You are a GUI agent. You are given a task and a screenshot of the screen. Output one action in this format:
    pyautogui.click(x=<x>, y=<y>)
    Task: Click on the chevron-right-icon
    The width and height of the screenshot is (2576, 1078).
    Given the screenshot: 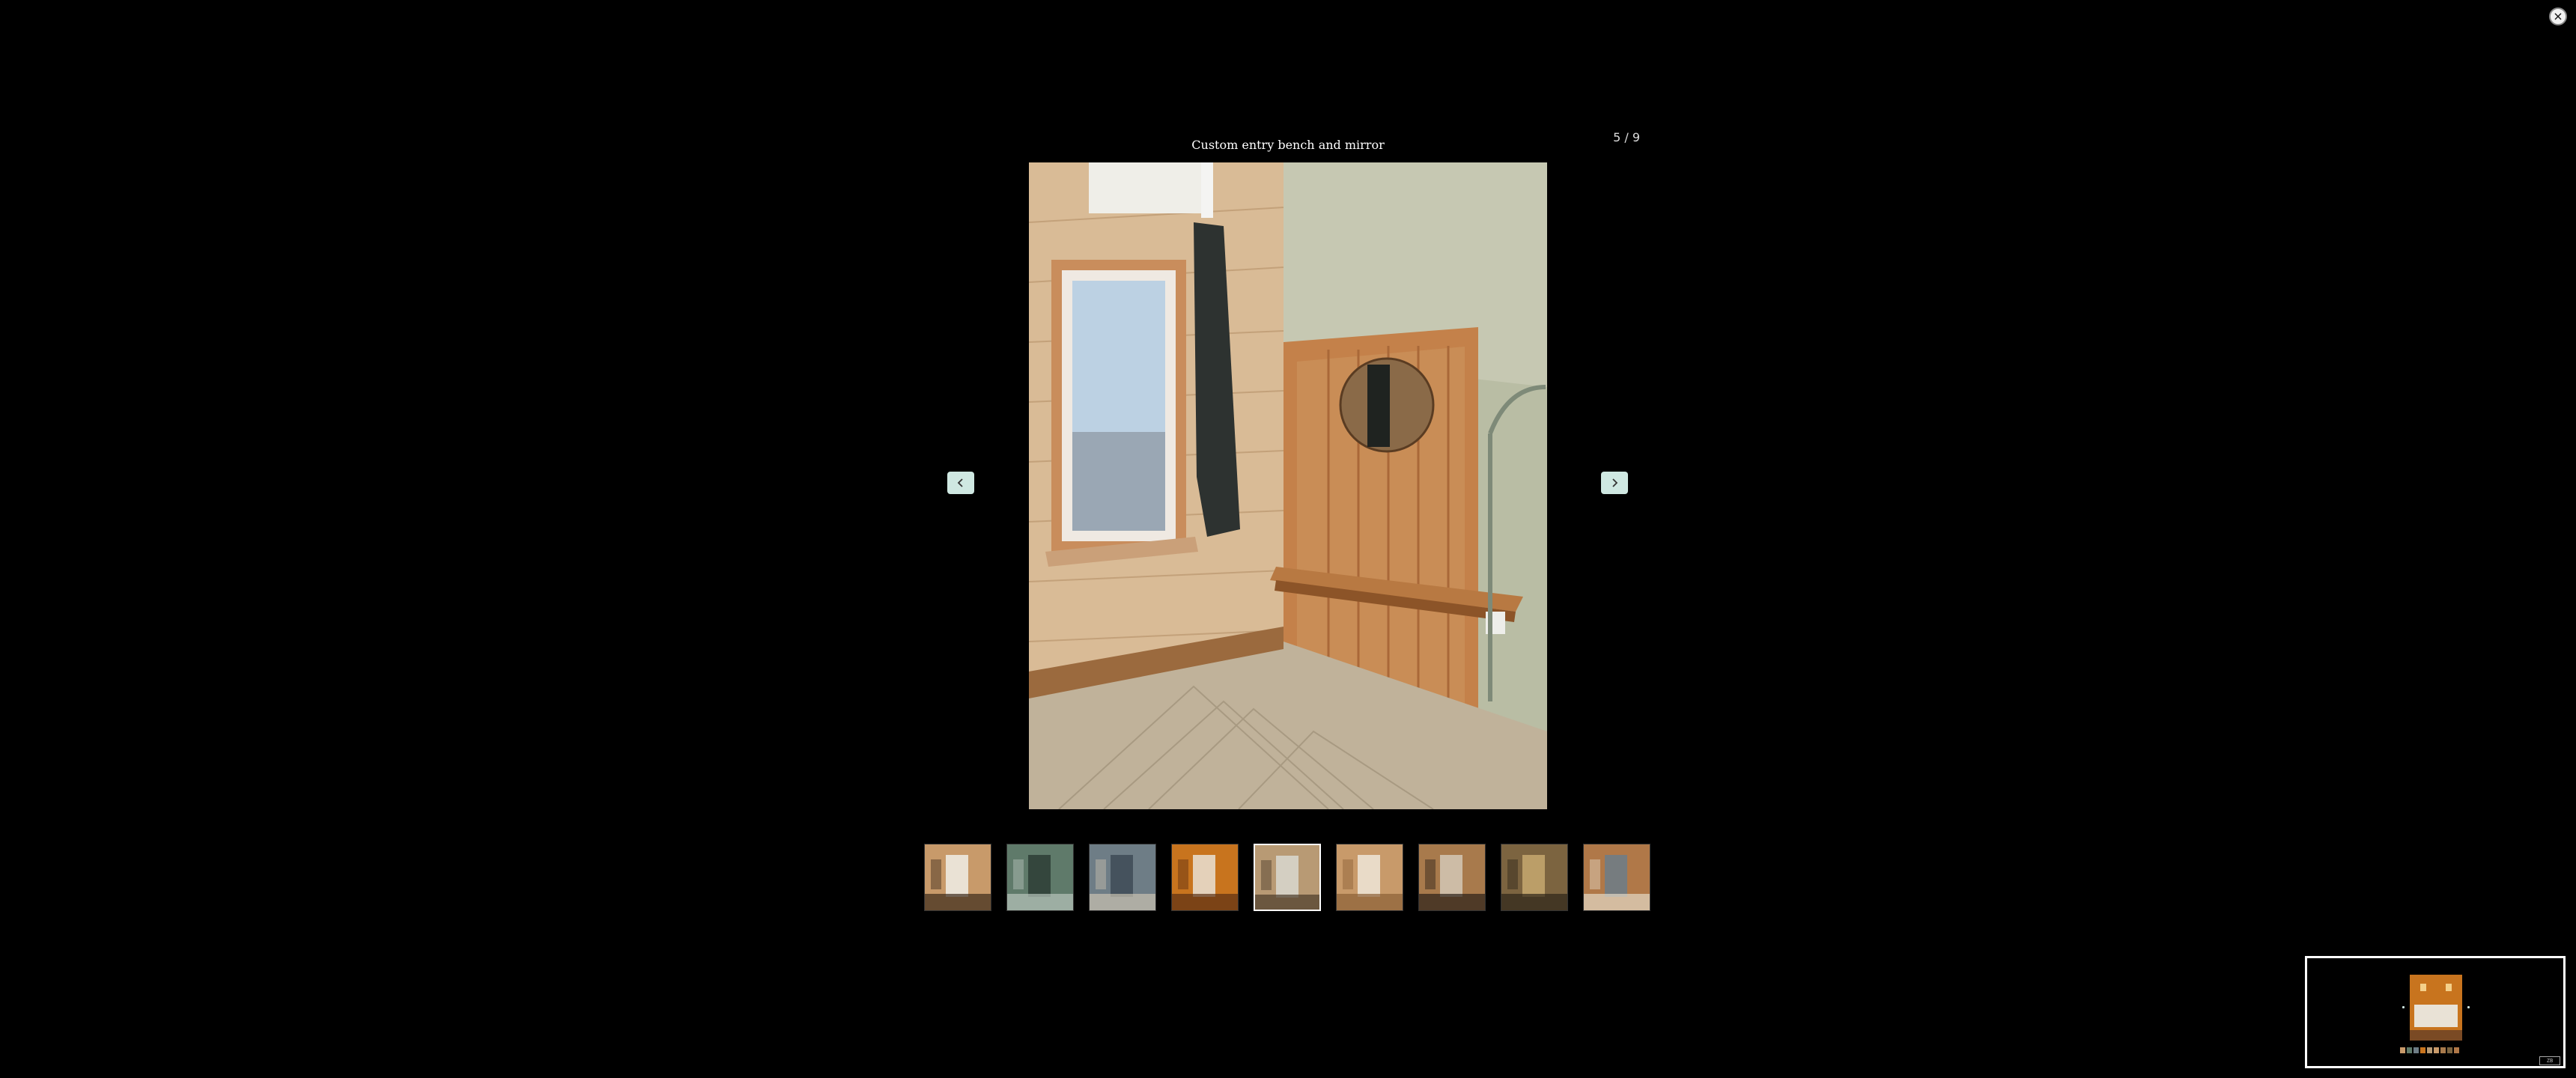 What is the action you would take?
    pyautogui.click(x=1615, y=482)
    